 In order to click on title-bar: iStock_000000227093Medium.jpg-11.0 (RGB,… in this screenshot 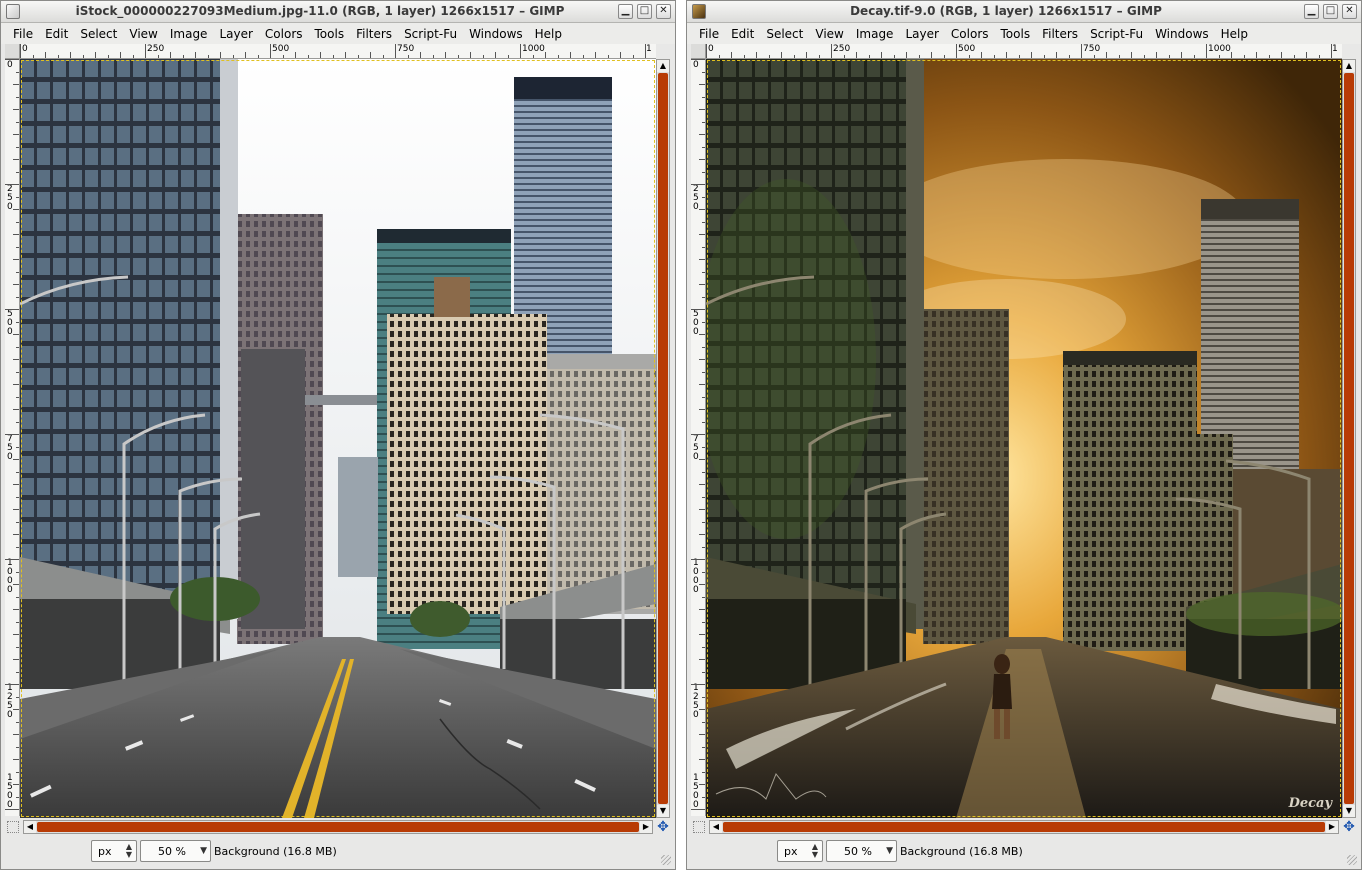, I will do `click(338, 12)`.